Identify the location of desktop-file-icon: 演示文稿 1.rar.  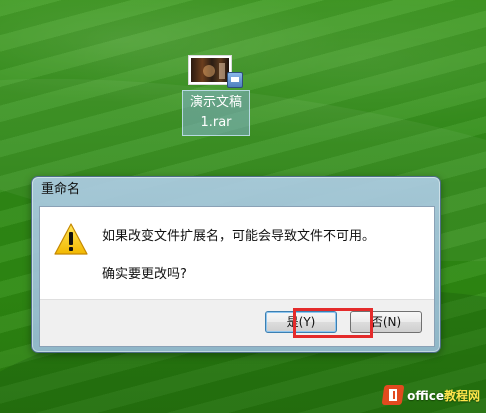
(216, 95).